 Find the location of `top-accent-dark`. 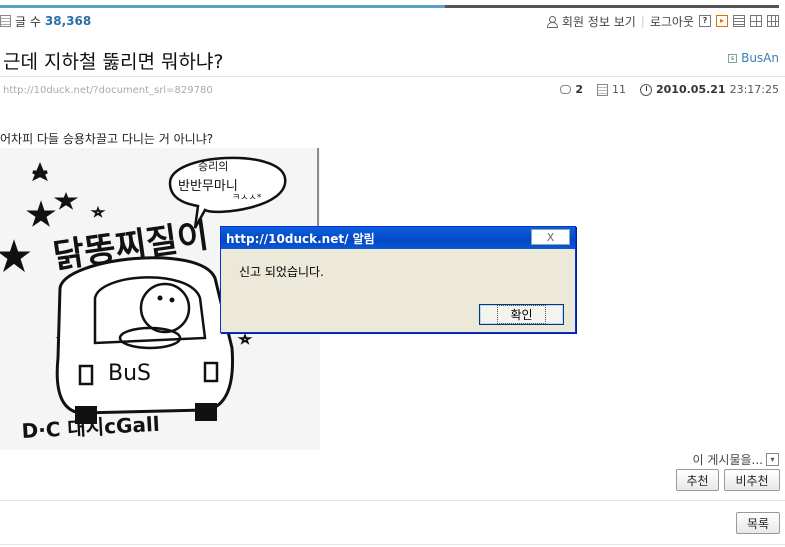

top-accent-dark is located at coordinates (612, 6).